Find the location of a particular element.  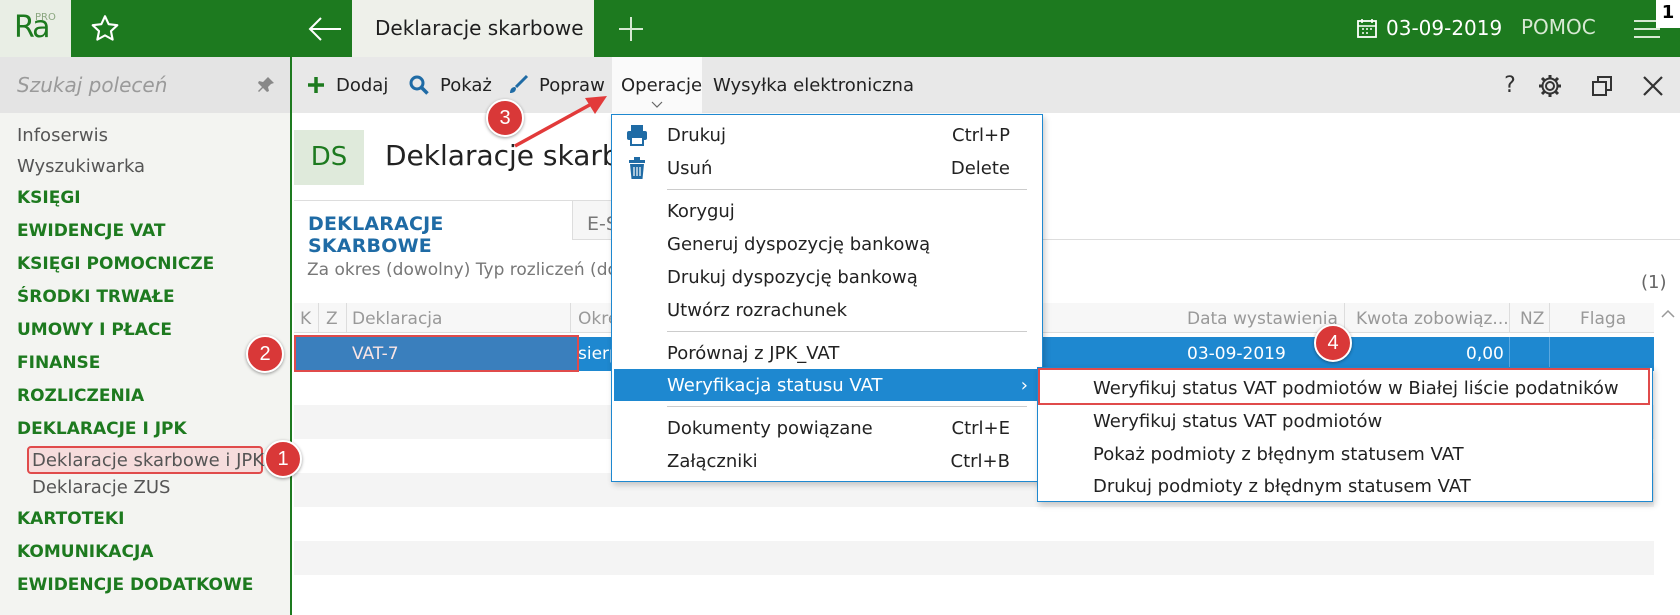

col-deklaracja: Deklaracja is located at coordinates (397, 319).